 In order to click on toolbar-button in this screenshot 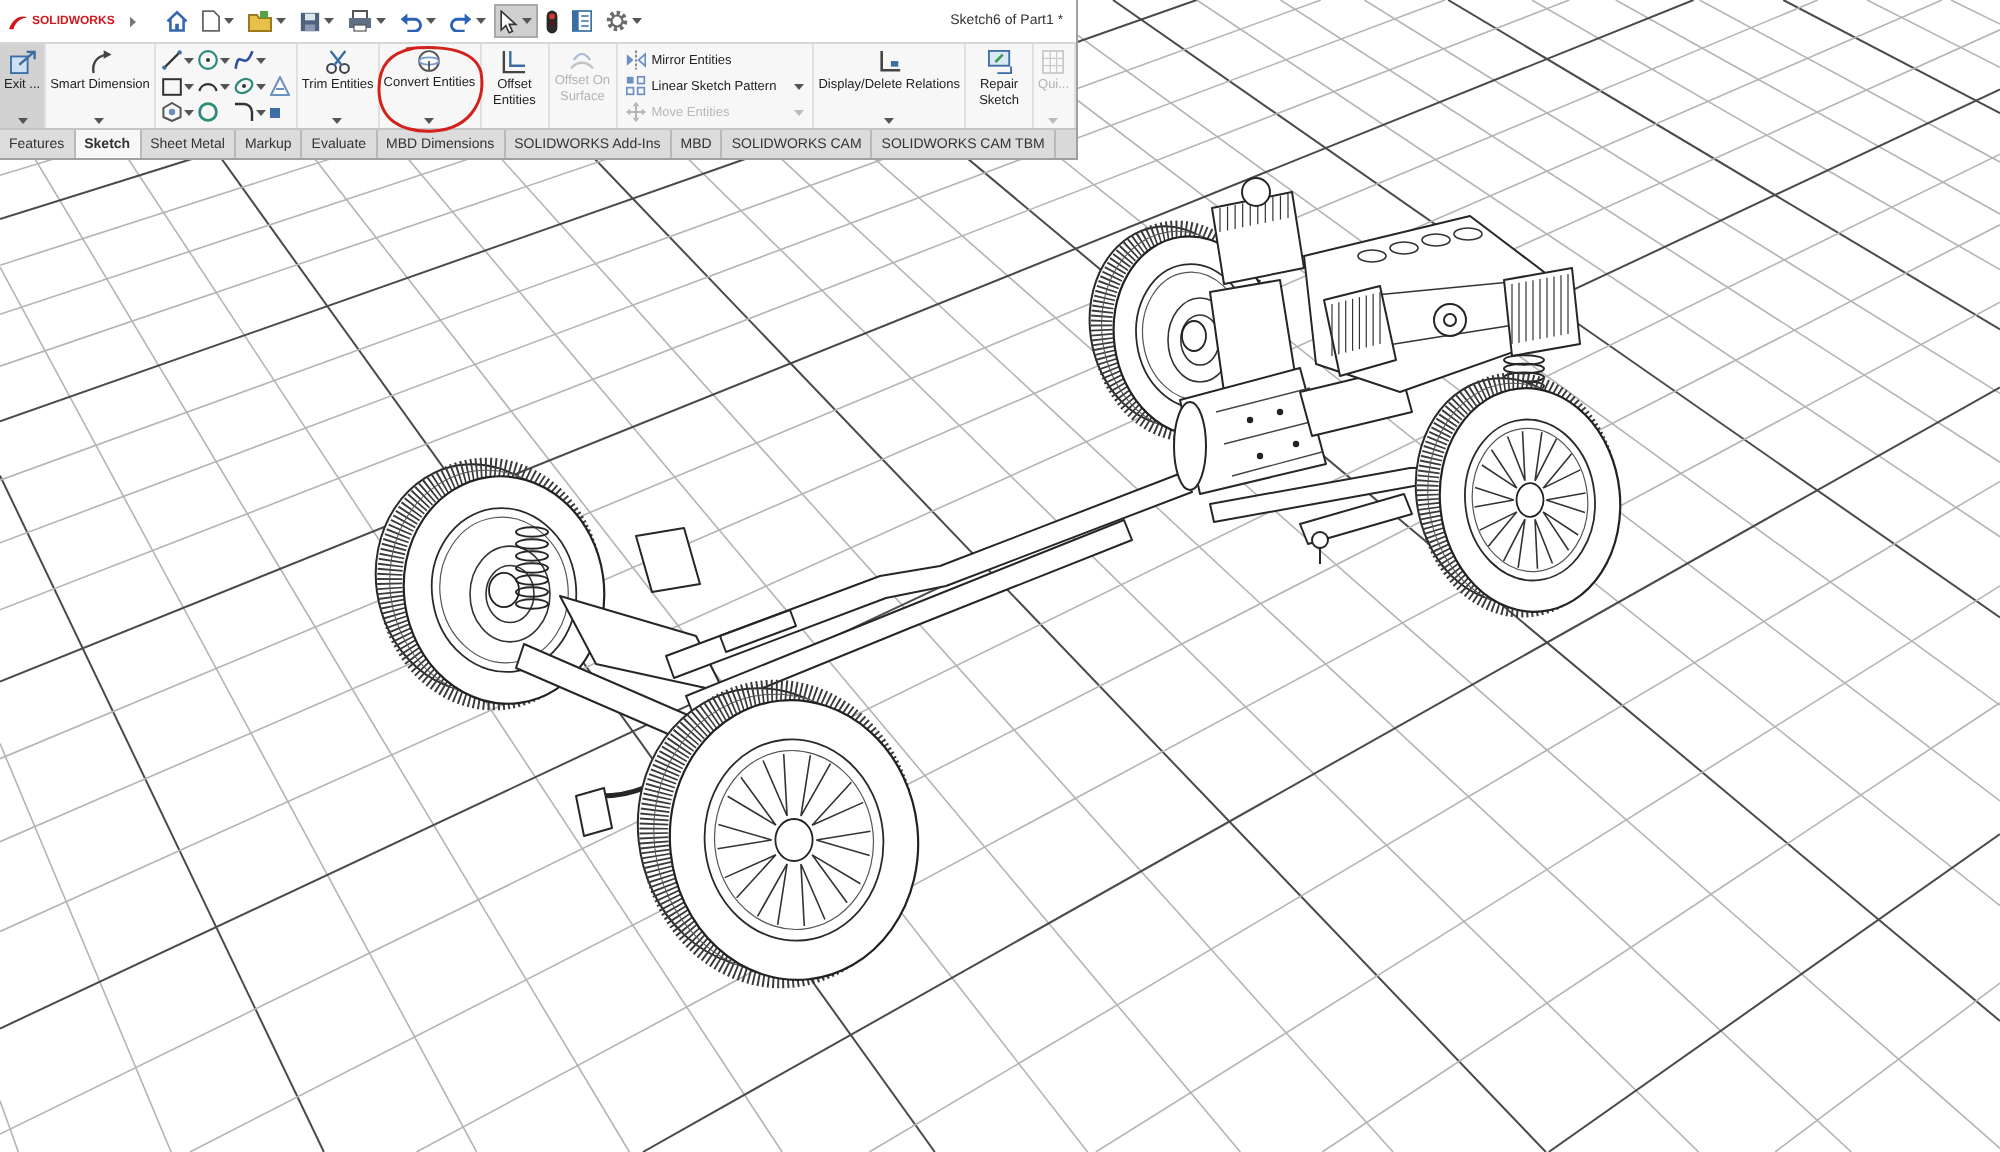, I will do `click(516, 21)`.